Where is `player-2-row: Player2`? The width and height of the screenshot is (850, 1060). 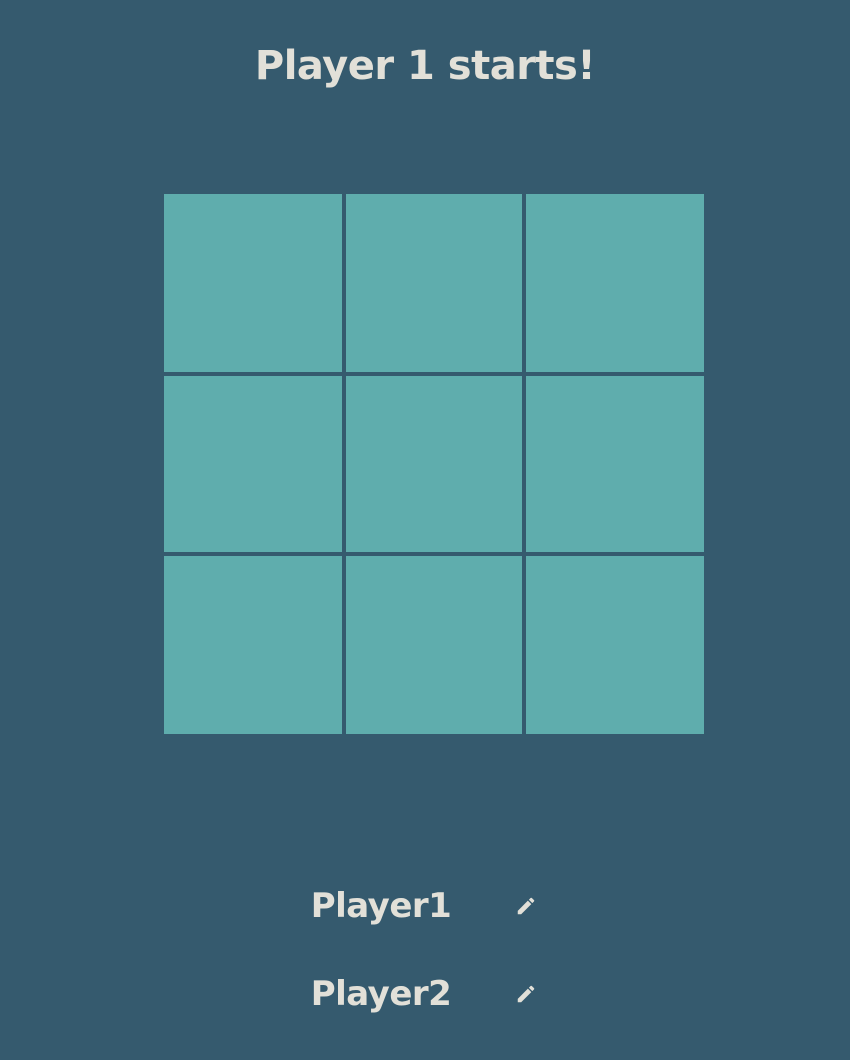
player-2-row: Player2 is located at coordinates (425, 994).